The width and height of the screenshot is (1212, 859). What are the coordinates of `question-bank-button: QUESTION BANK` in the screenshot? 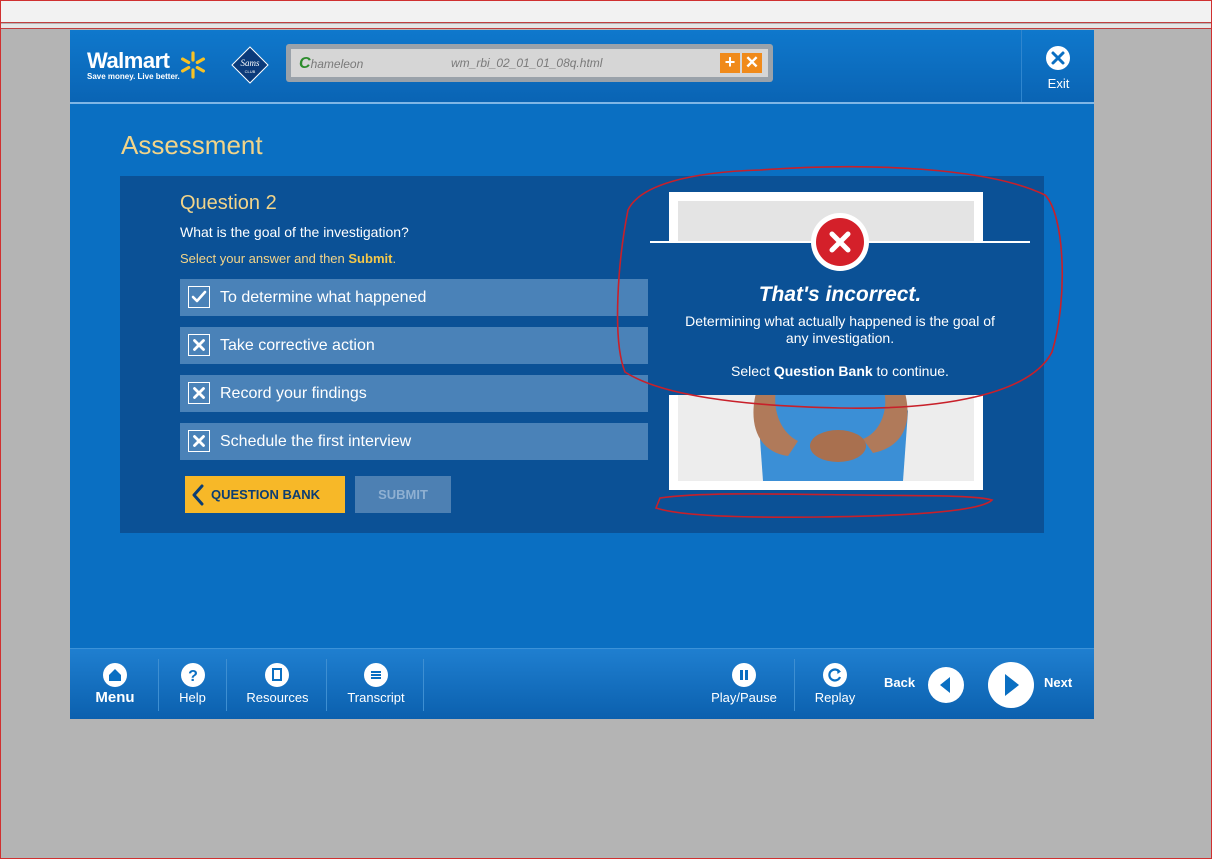 It's located at (265, 494).